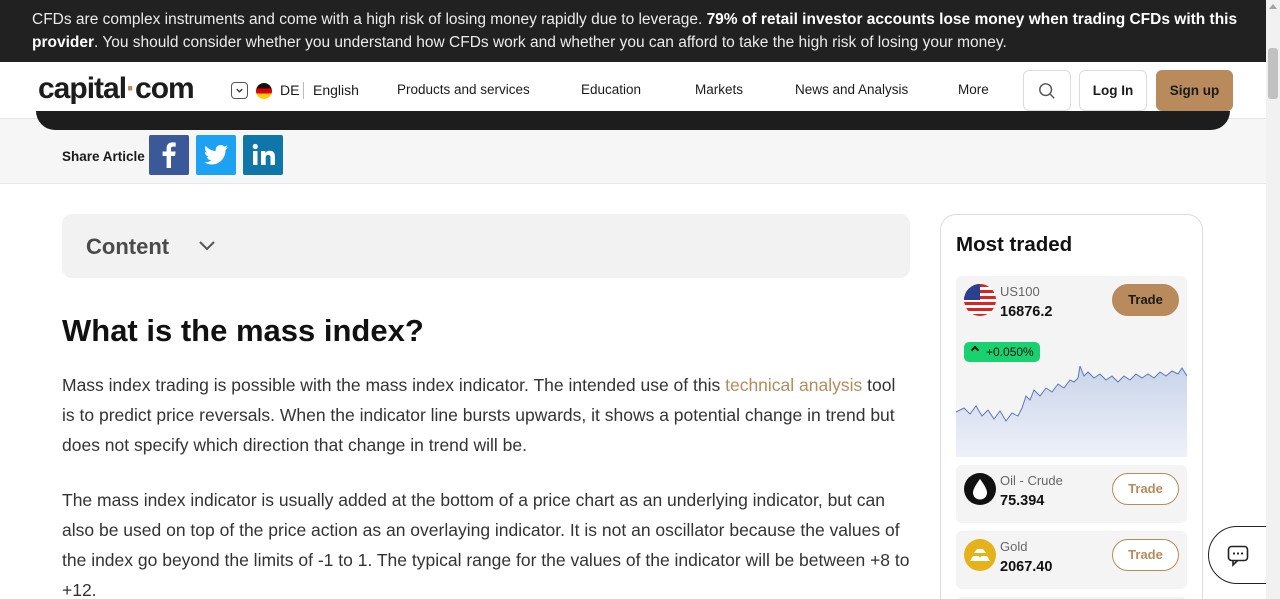  I want to click on nav-news-and-analysis: News and Analysis, so click(851, 89).